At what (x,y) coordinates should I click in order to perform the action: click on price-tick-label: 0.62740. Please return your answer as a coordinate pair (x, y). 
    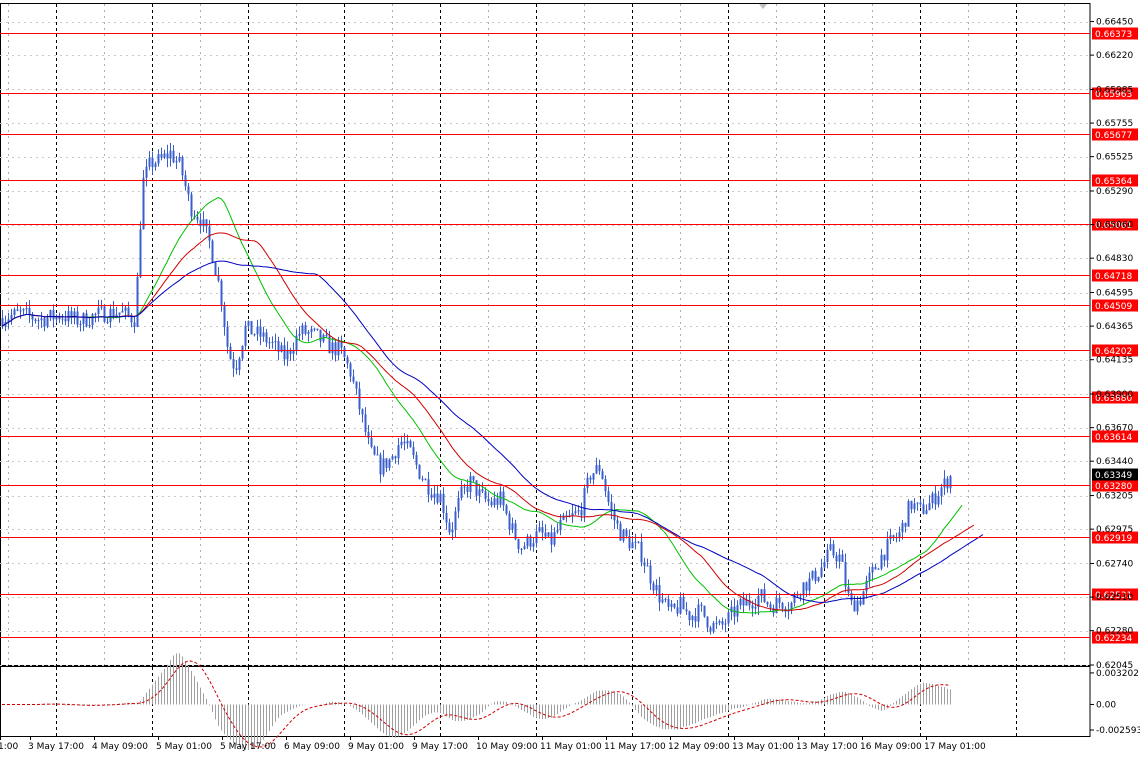
    Looking at the image, I should click on (1114, 564).